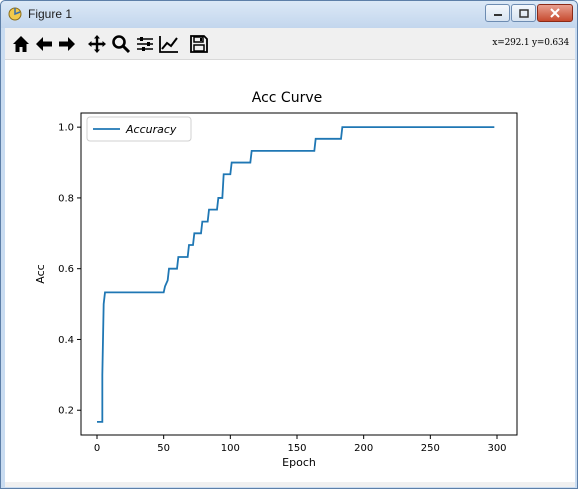  Describe the element at coordinates (163, 448) in the screenshot. I see `x-tick-label: 50` at that location.